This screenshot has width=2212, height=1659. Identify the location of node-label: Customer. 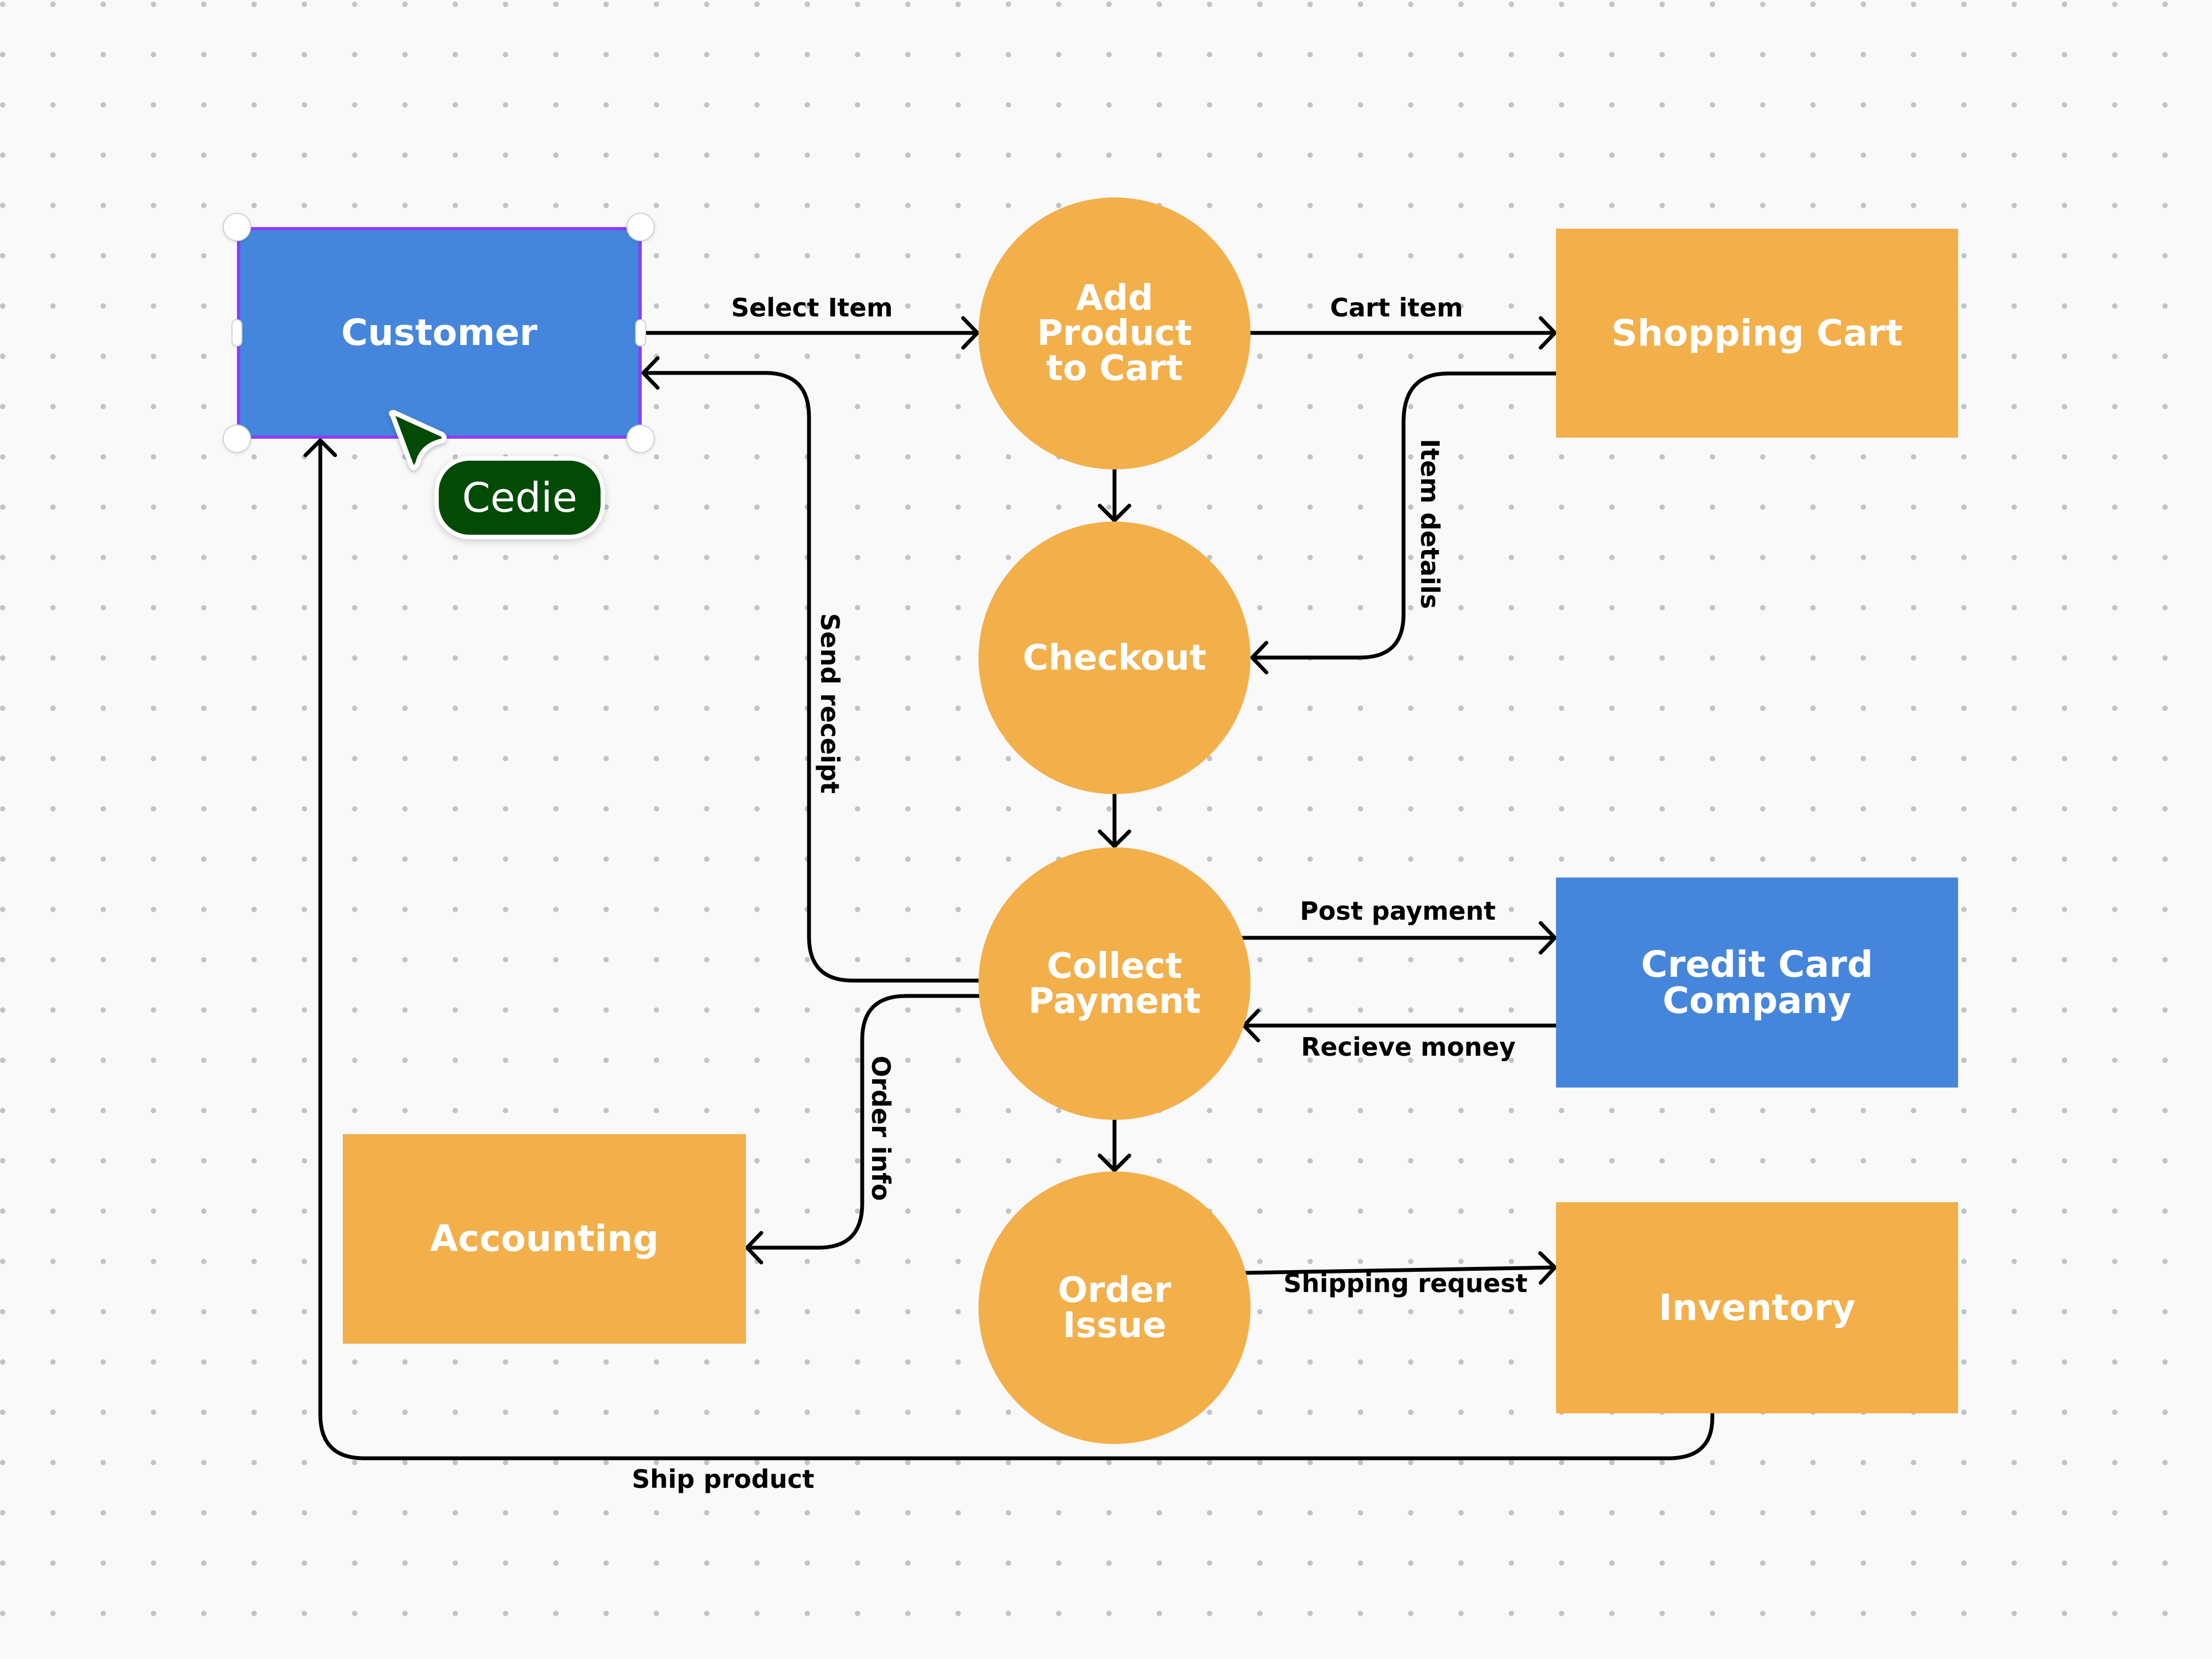
(439, 333).